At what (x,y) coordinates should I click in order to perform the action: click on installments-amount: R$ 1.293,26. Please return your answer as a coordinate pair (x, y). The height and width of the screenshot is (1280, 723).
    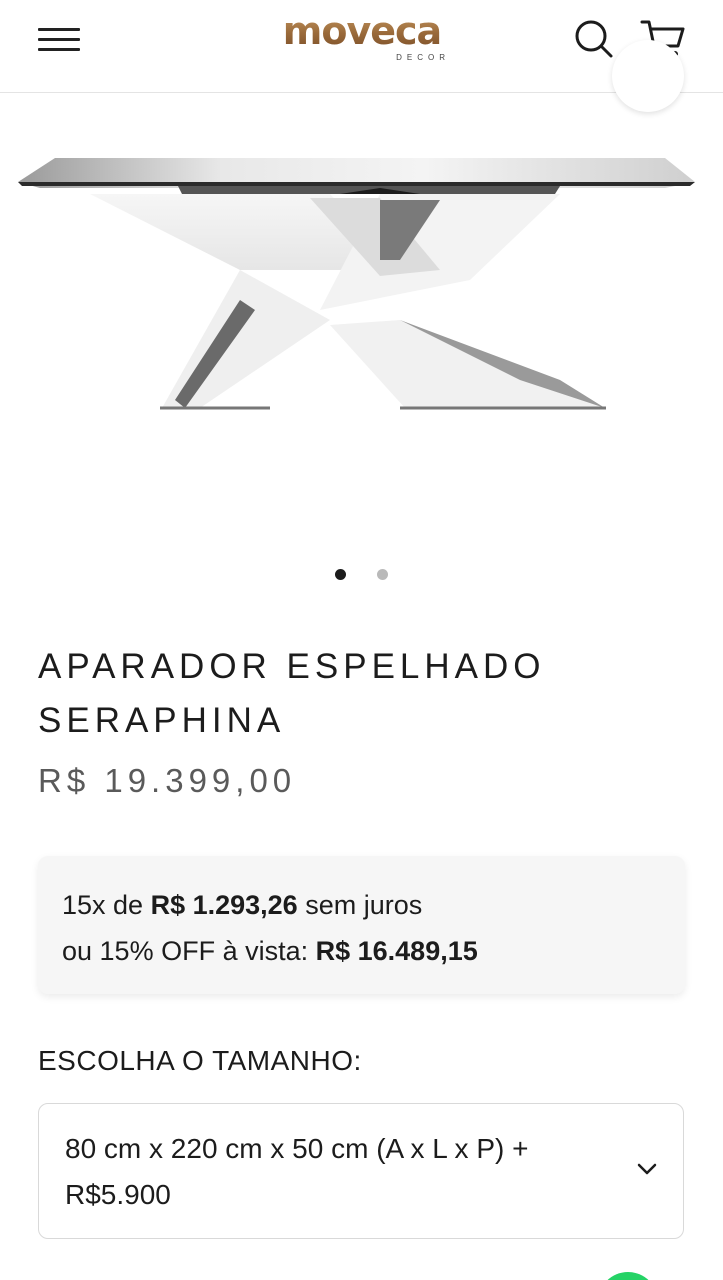
    Looking at the image, I should click on (224, 905).